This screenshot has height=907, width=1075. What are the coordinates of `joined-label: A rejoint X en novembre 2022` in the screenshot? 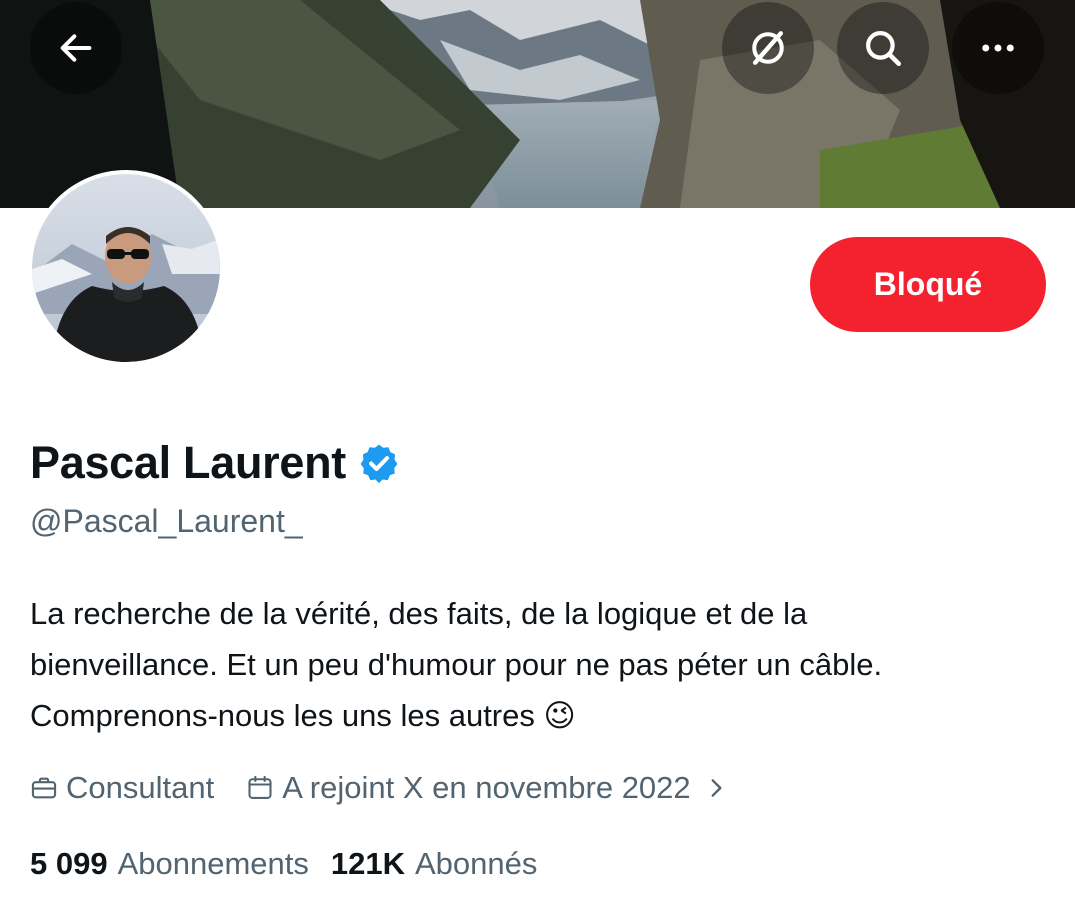 It's located at (486, 787).